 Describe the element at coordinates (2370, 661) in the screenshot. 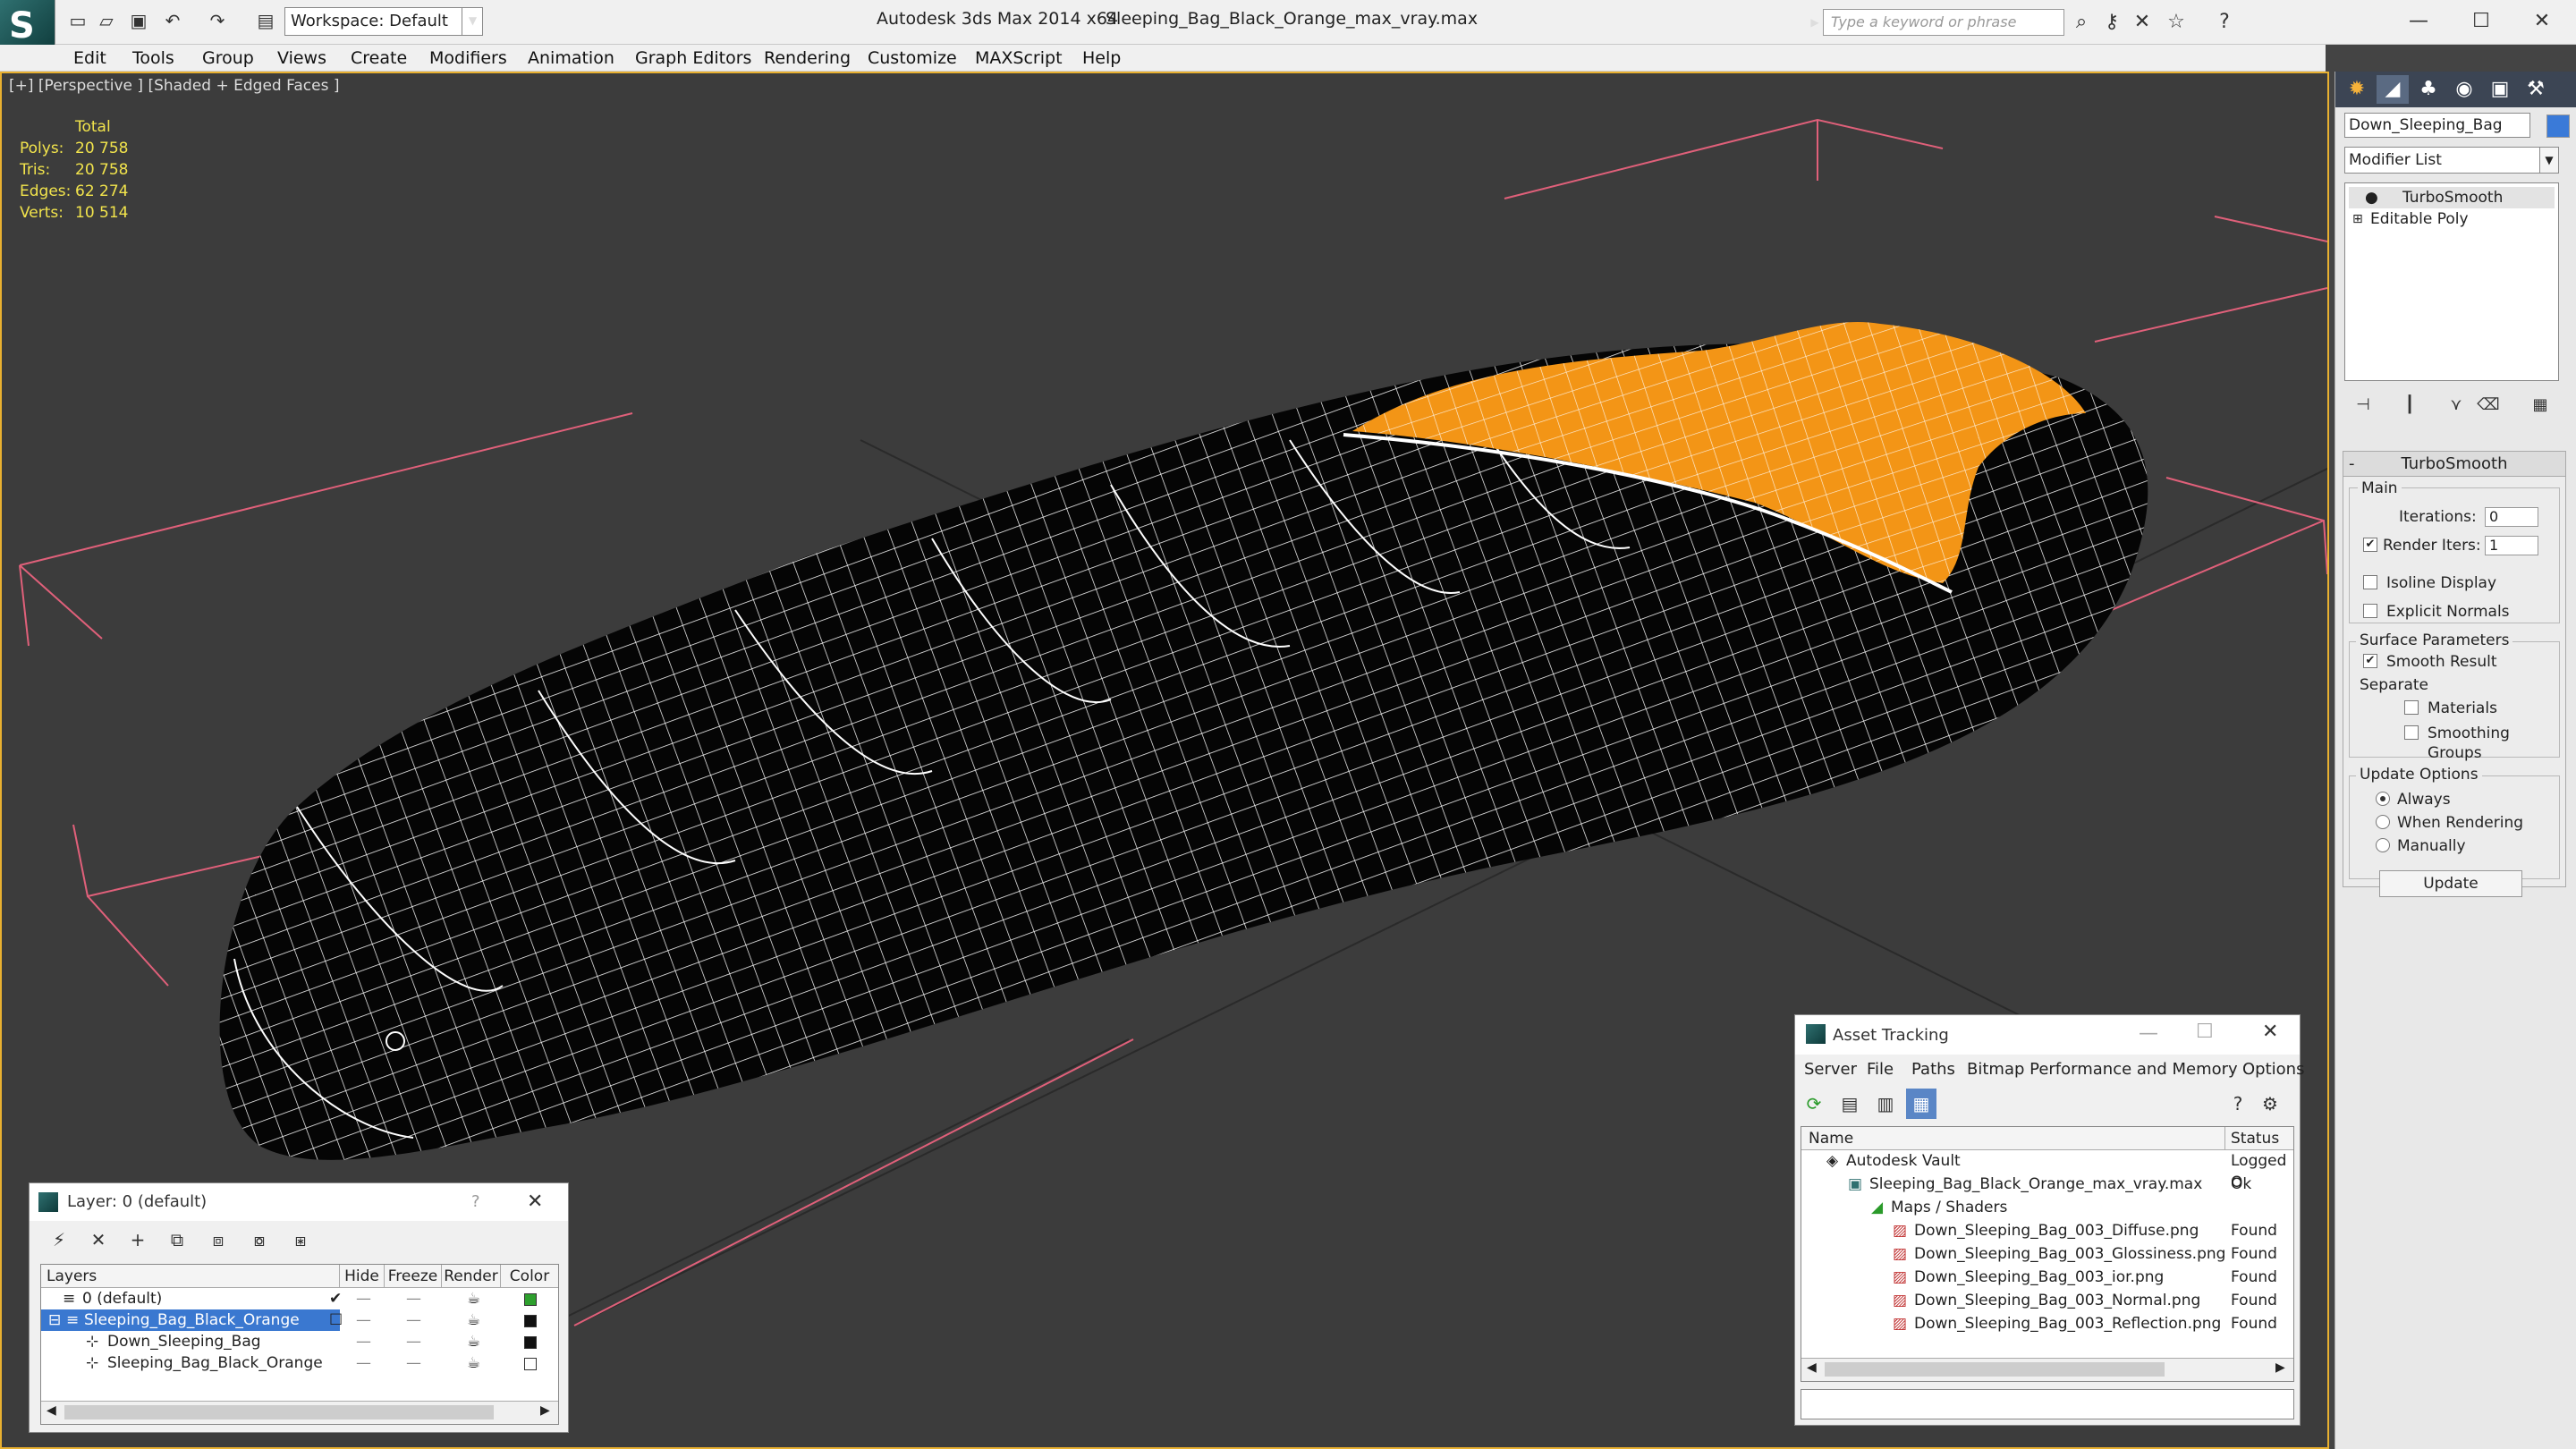

I see `smooth-result-checkbox: ✔` at that location.